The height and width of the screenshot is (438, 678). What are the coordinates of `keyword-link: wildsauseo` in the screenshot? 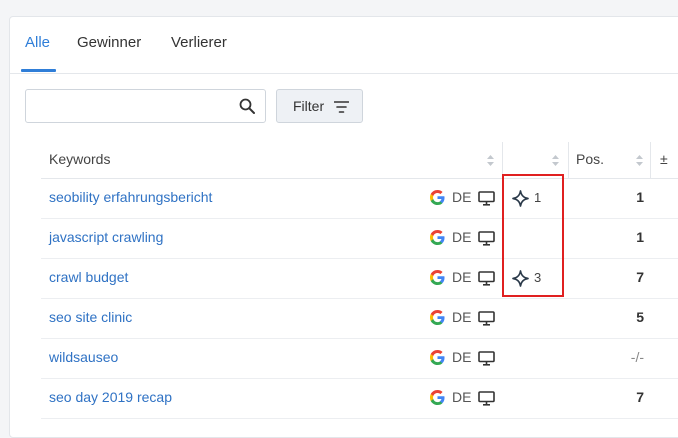 It's located at (83, 357).